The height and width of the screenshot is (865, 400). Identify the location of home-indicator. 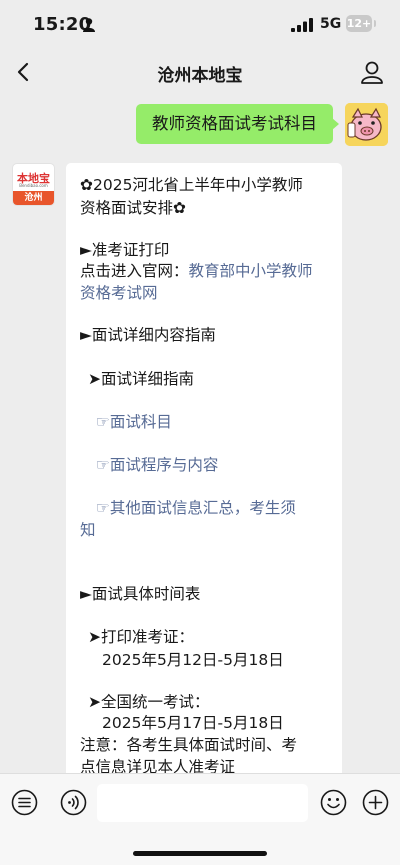
(200, 853).